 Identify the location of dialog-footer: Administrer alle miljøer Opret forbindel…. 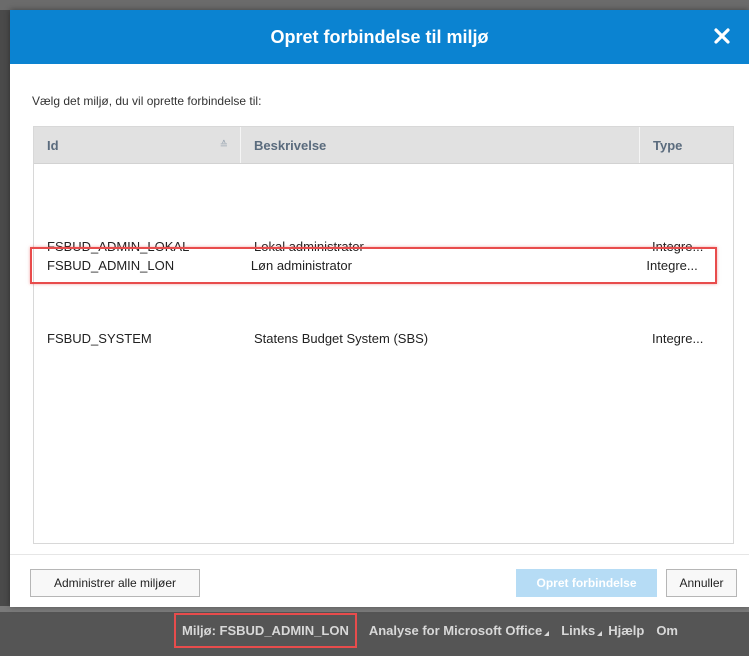
(379, 580).